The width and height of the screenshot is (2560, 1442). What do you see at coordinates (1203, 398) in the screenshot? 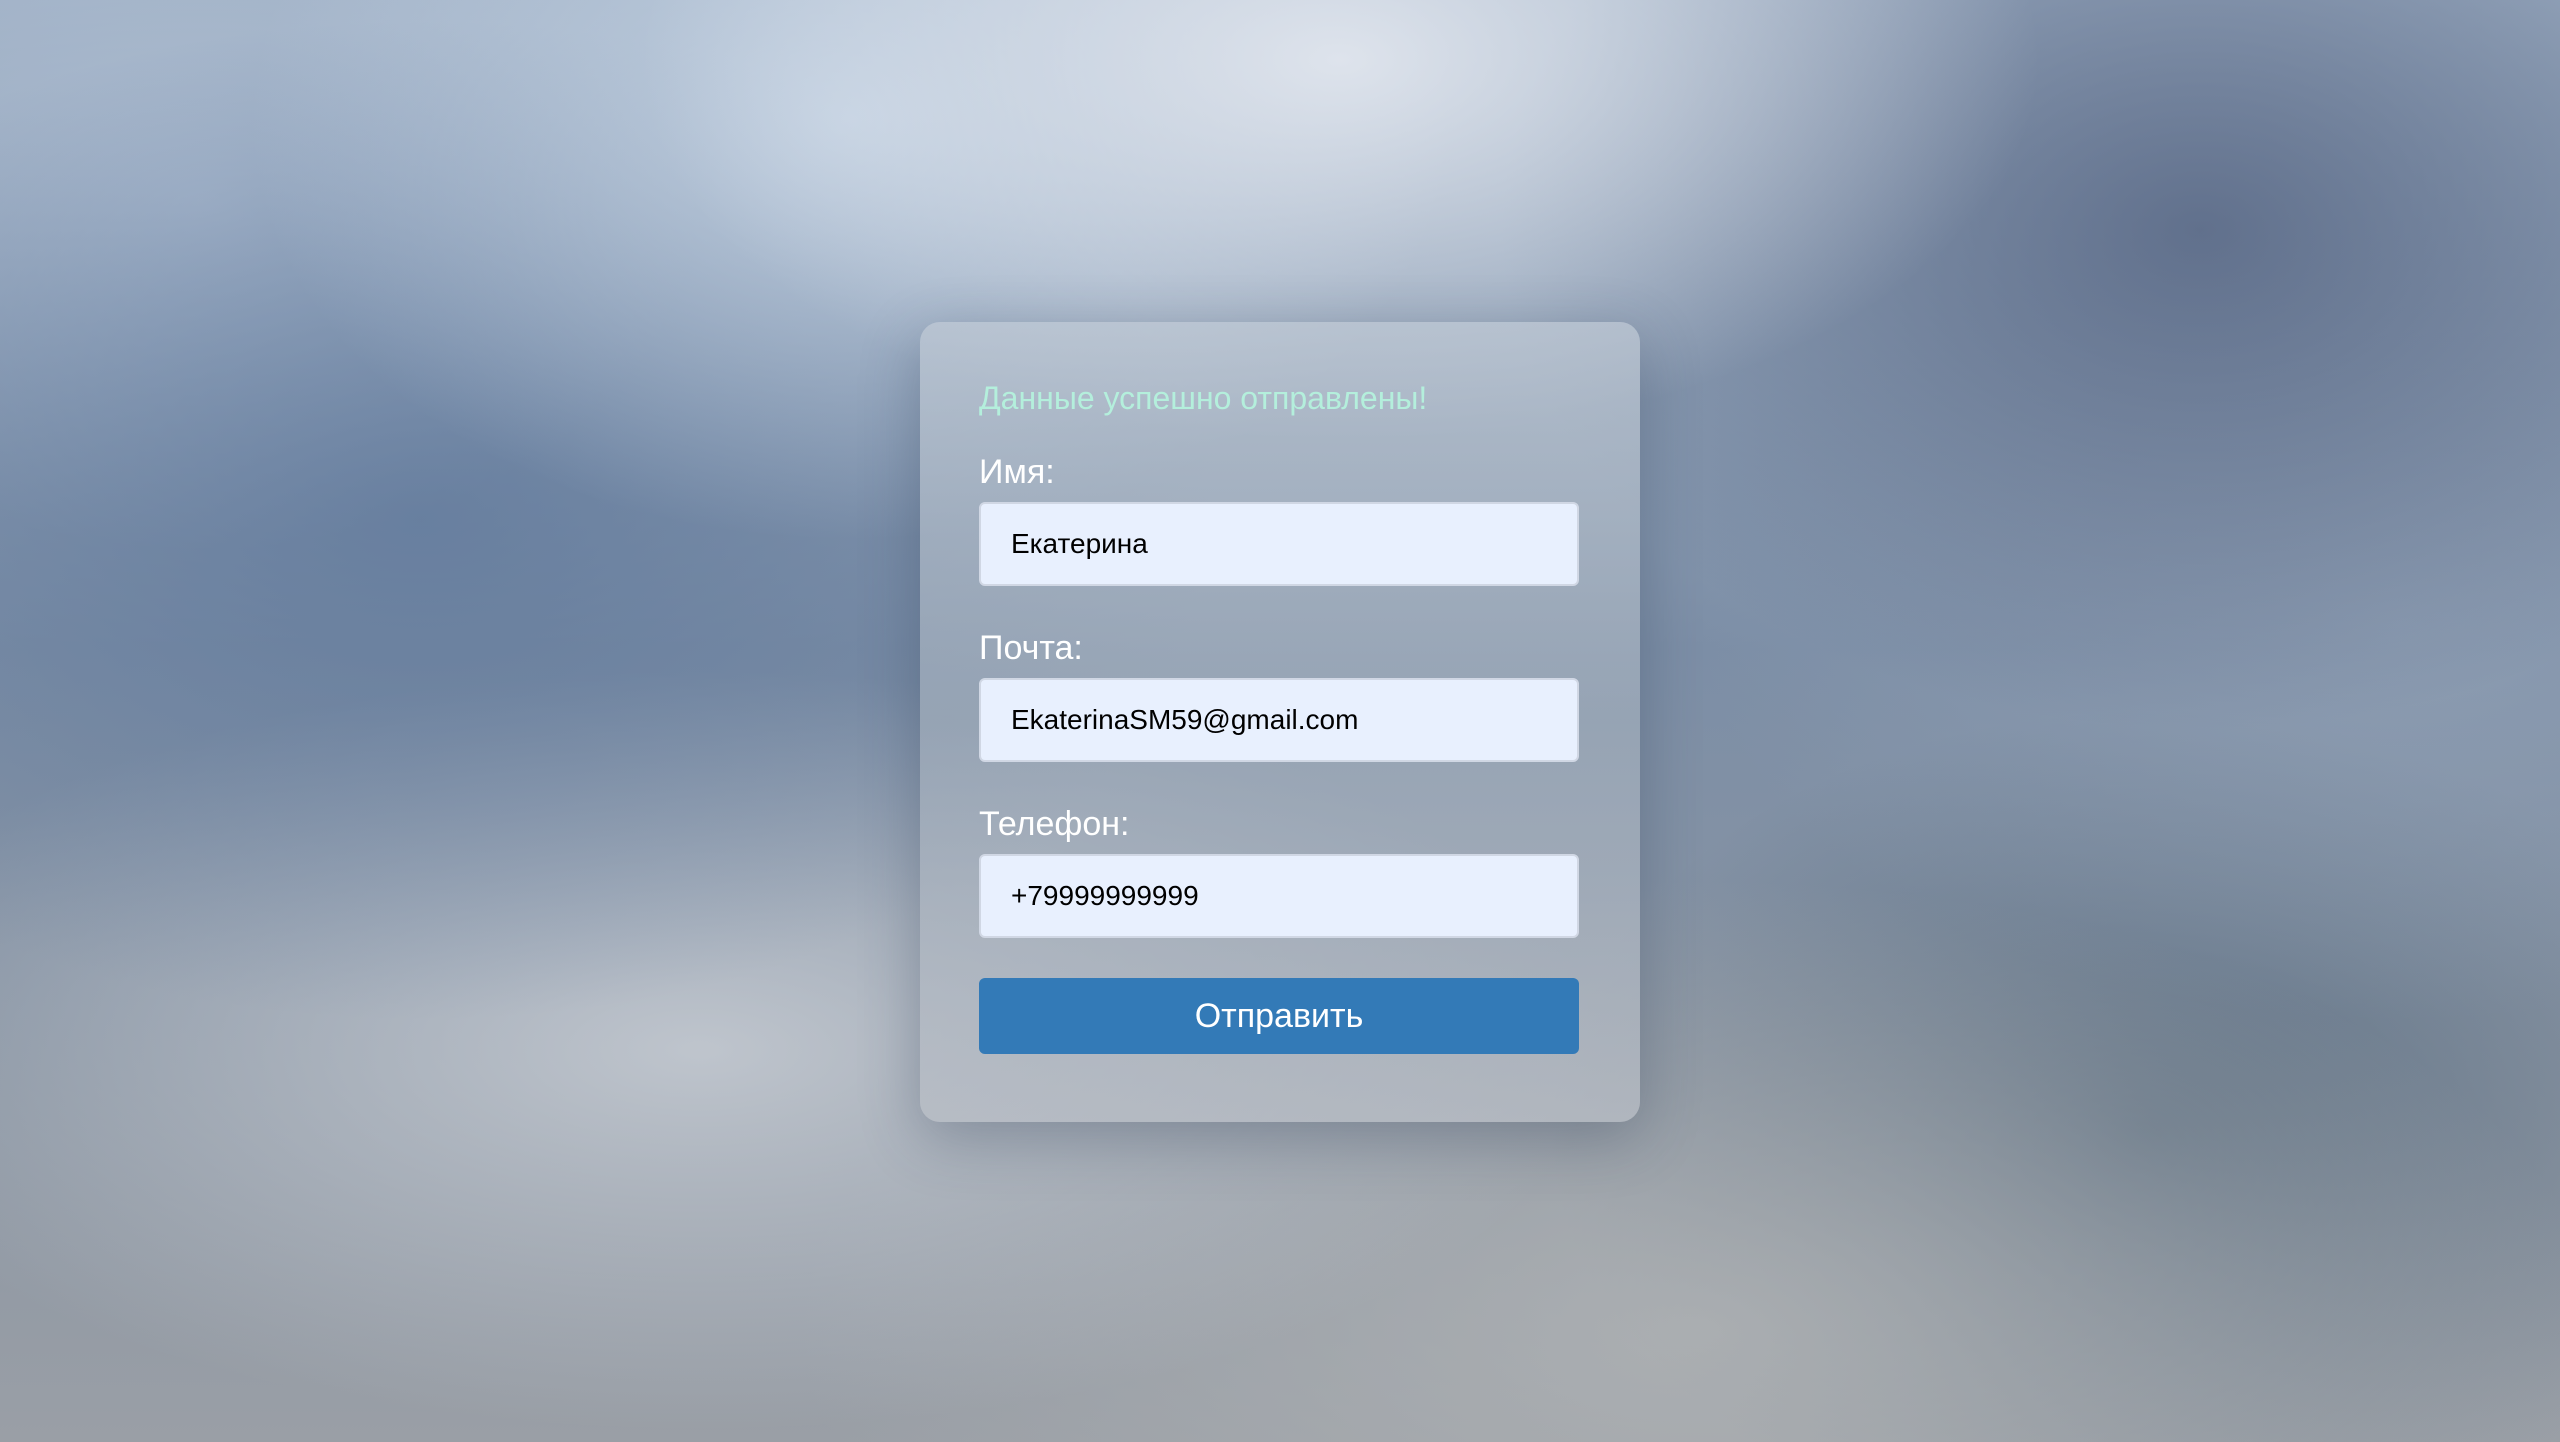
I see `success-message: Данные успешно отправлены!` at bounding box center [1203, 398].